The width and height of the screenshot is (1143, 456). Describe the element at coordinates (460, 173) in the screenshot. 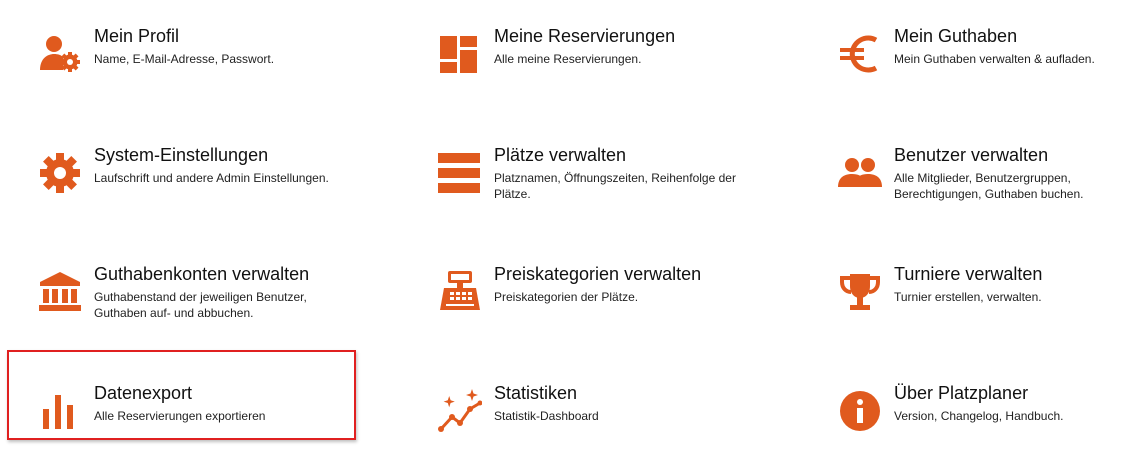

I see `list-bars-icon` at that location.